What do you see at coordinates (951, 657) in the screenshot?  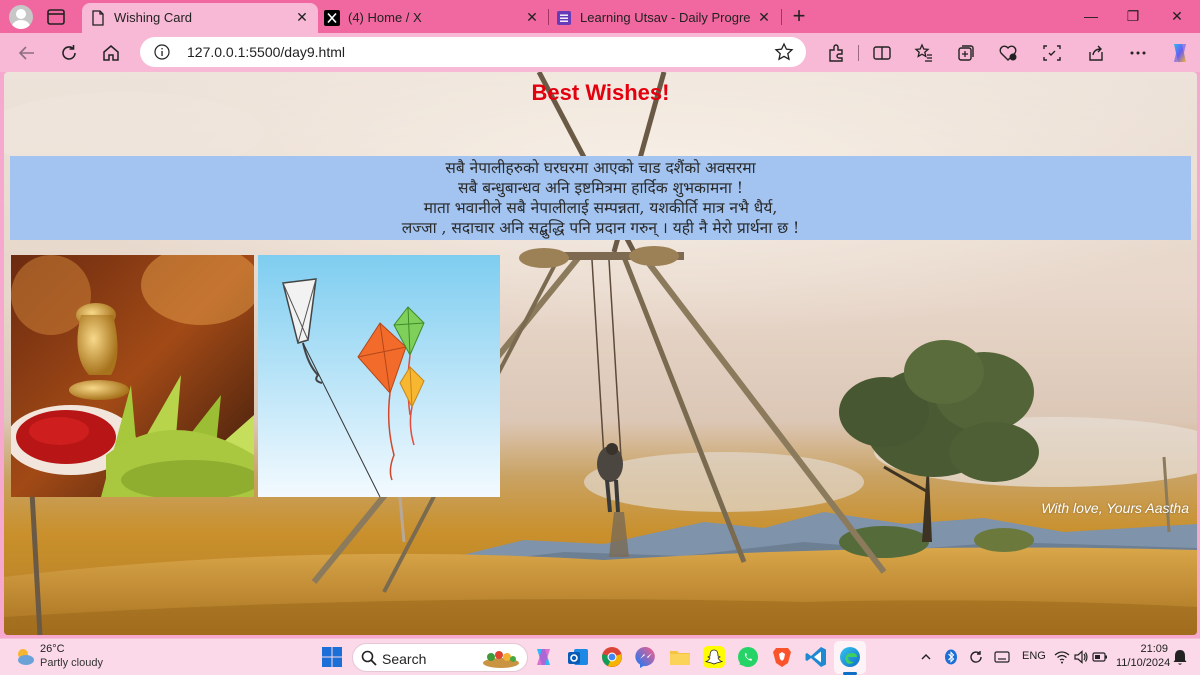 I see `bluetooth-icon` at bounding box center [951, 657].